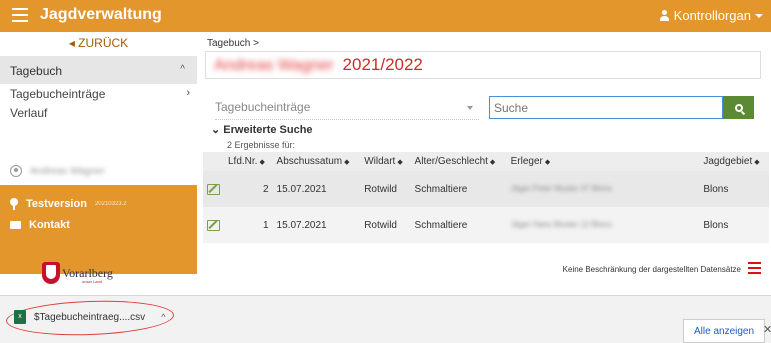  What do you see at coordinates (92, 281) in the screenshot?
I see `logo-subtitle: unser Land` at bounding box center [92, 281].